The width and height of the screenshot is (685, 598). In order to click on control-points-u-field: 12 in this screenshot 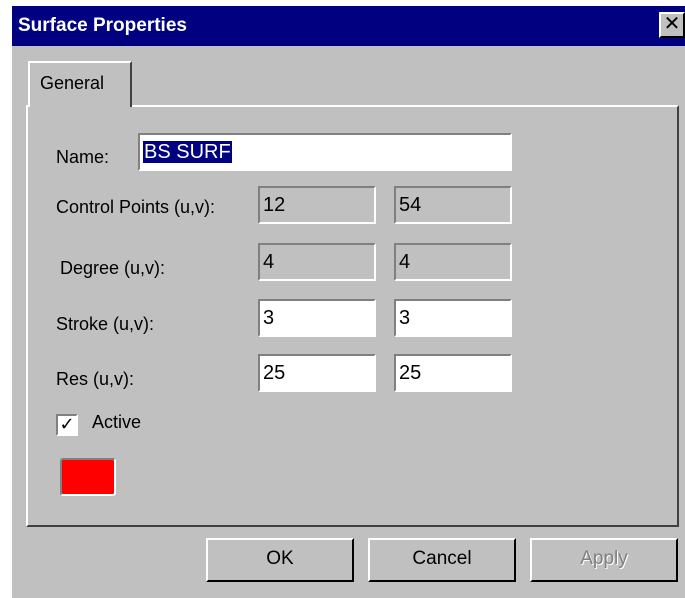, I will do `click(317, 205)`.